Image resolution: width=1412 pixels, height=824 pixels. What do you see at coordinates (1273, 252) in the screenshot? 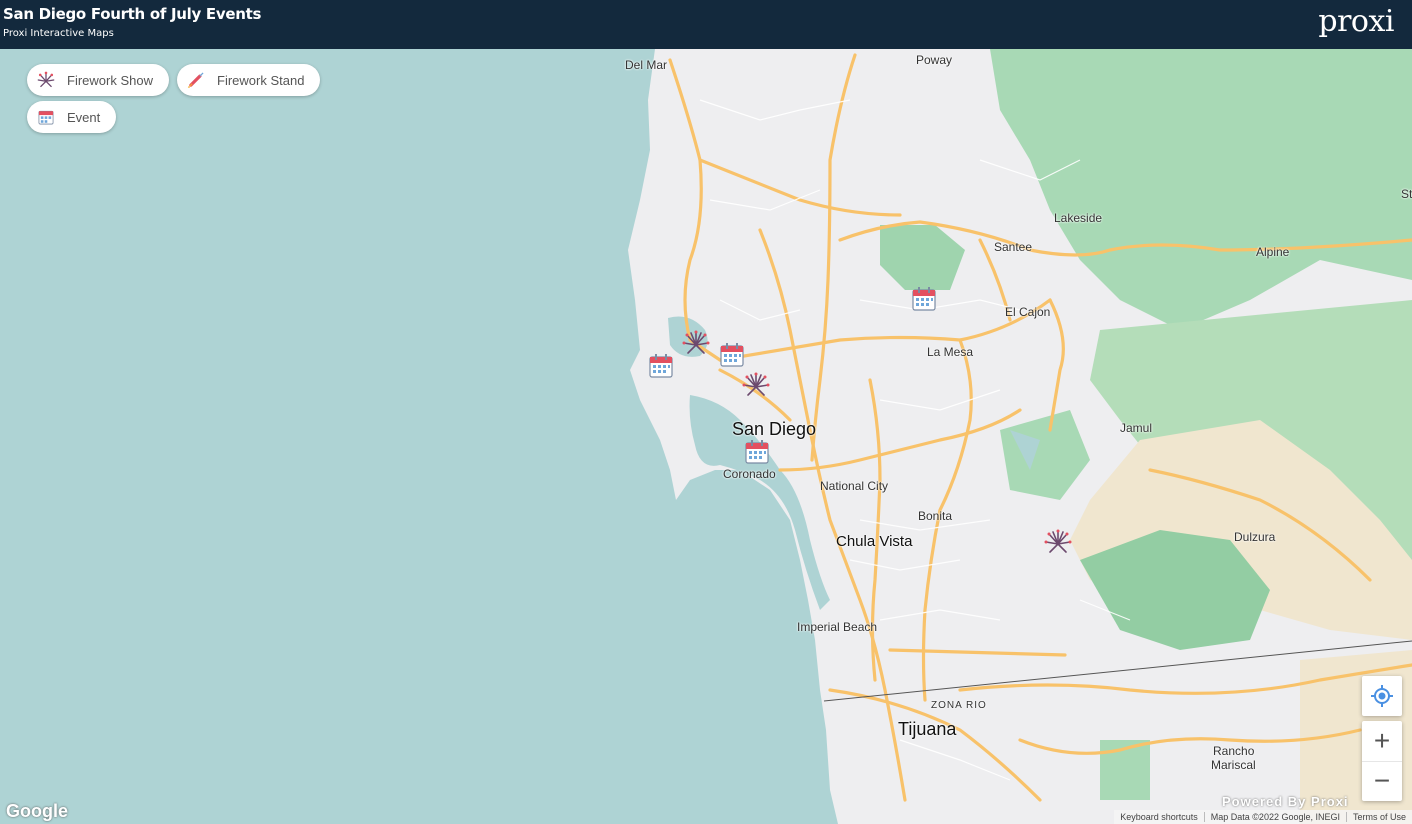
I see `place-alpine: Alpine` at bounding box center [1273, 252].